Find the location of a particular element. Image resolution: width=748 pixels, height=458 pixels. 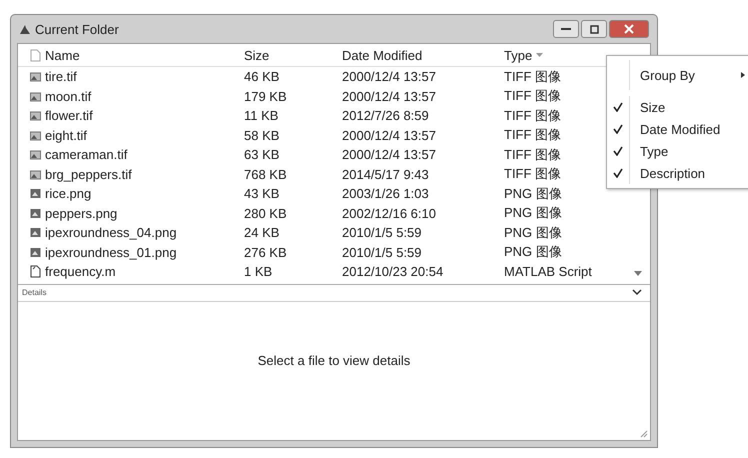

file-name-cell: rice.png is located at coordinates (131, 194).